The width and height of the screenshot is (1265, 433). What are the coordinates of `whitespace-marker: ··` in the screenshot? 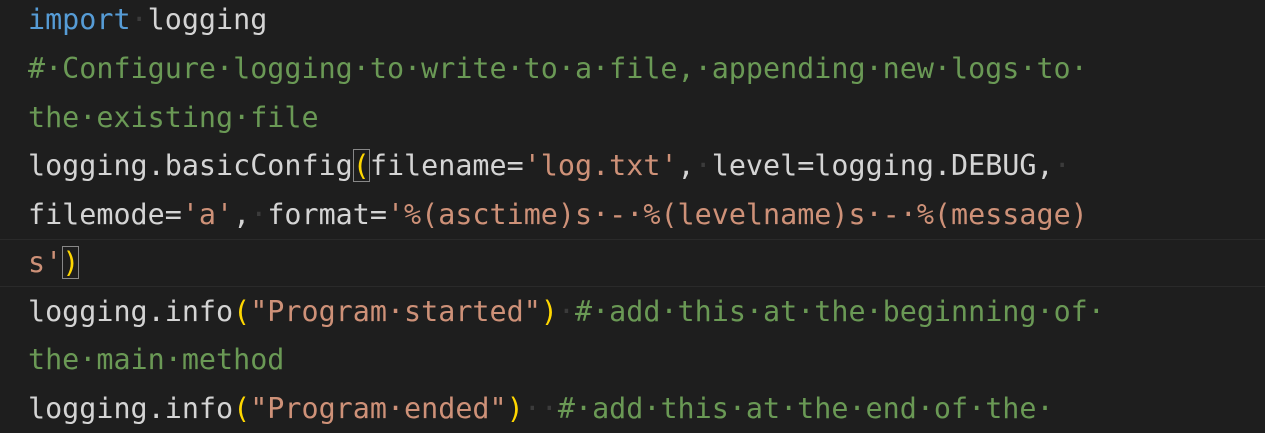 It's located at (540, 408).